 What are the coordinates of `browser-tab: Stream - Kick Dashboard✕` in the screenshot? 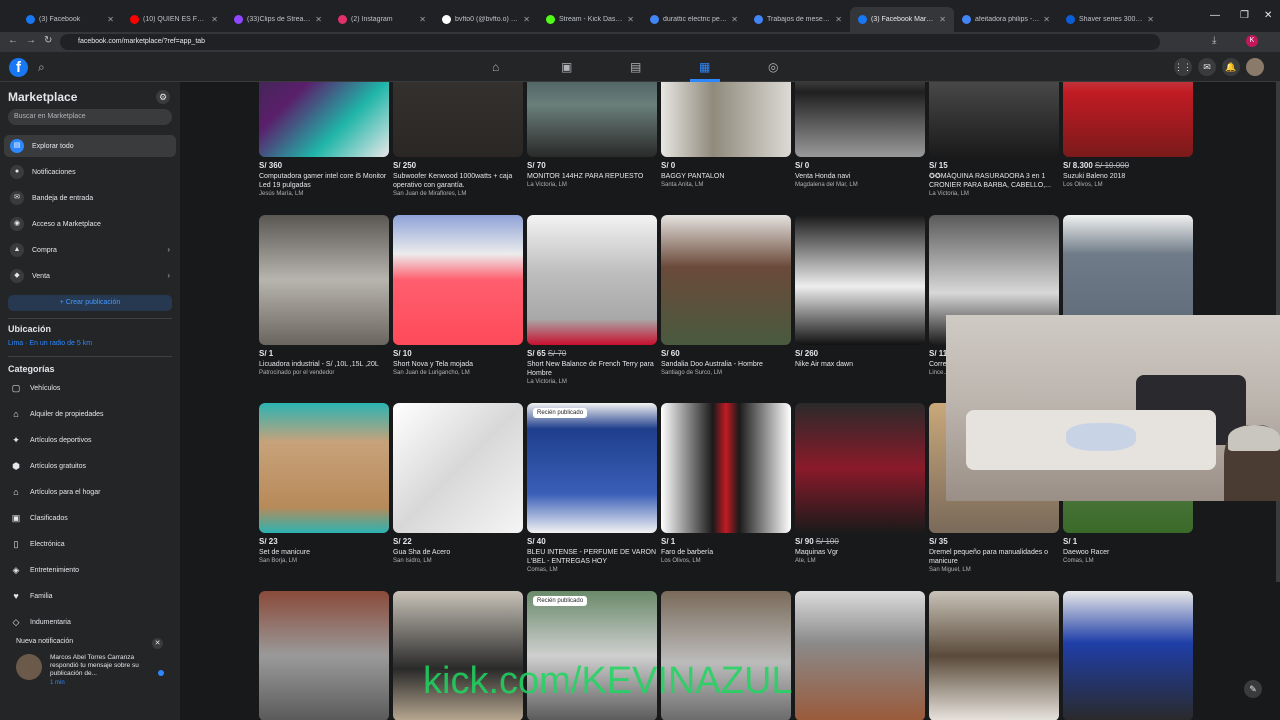 It's located at (590, 19).